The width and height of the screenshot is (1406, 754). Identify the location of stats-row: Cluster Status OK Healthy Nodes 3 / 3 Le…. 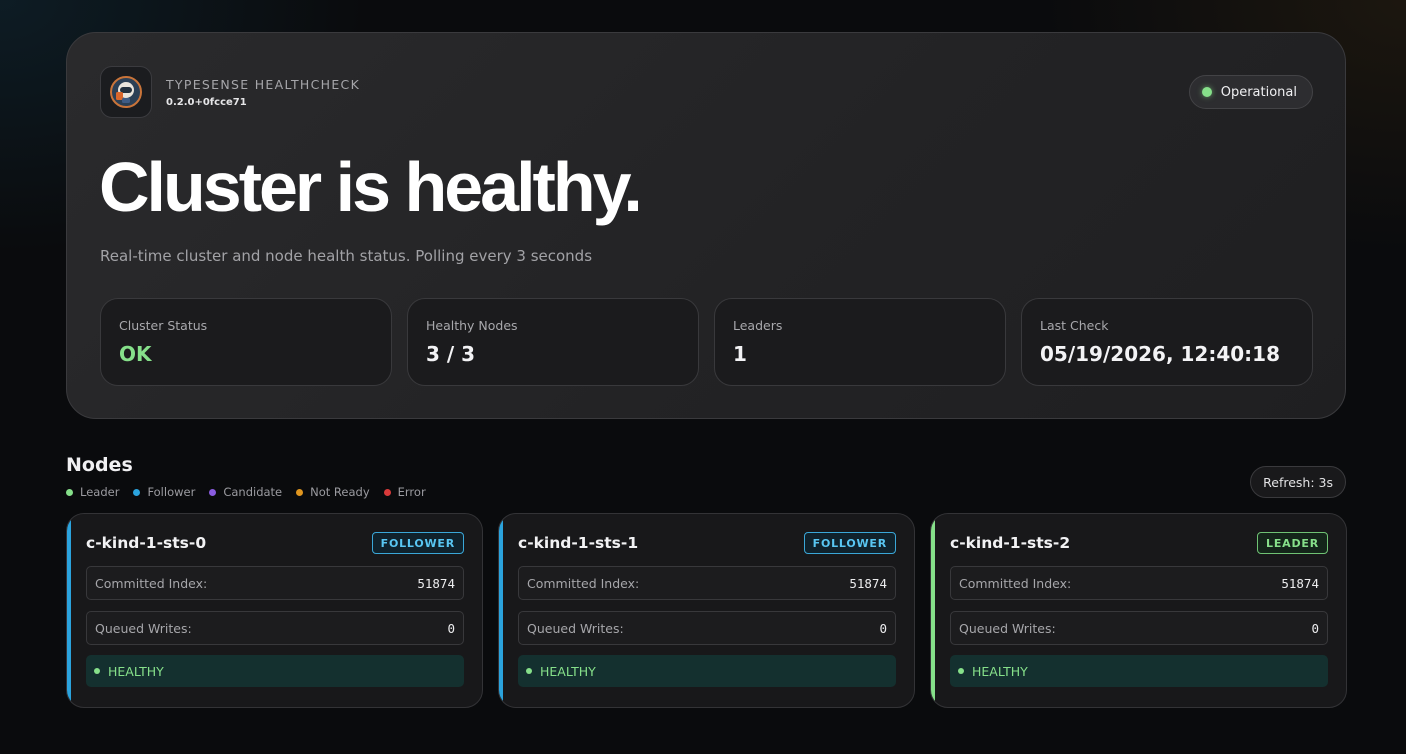
(706, 342).